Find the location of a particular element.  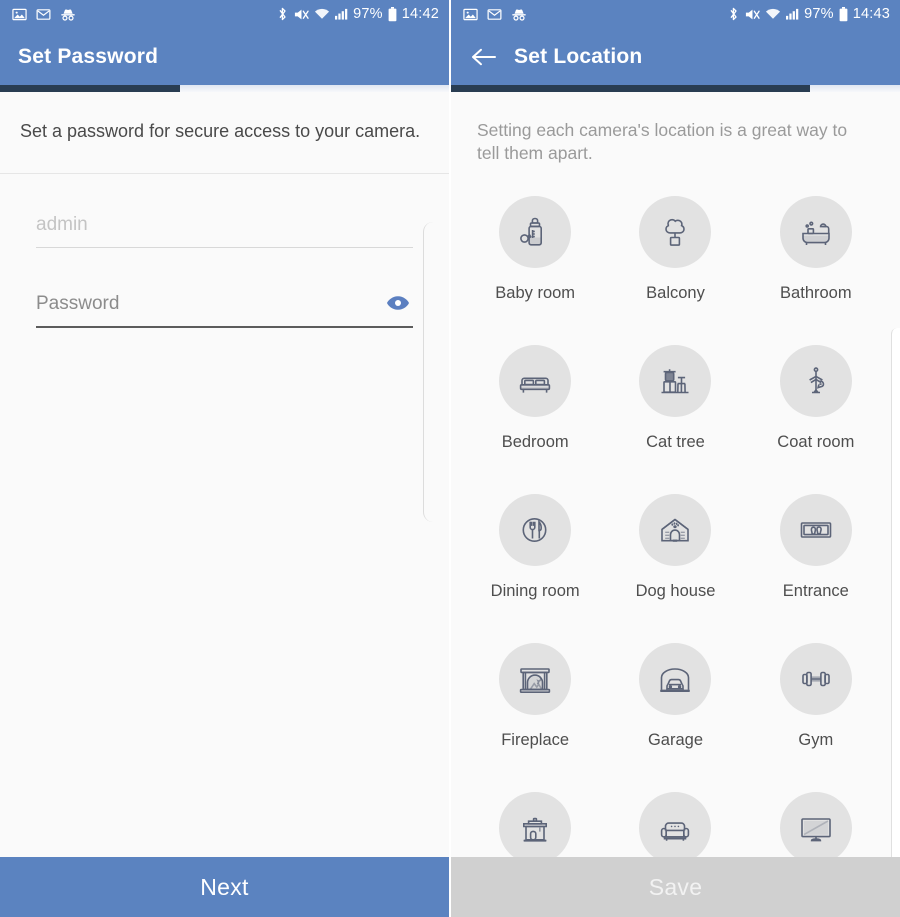

app-bar-left: Set Password is located at coordinates (224, 56).